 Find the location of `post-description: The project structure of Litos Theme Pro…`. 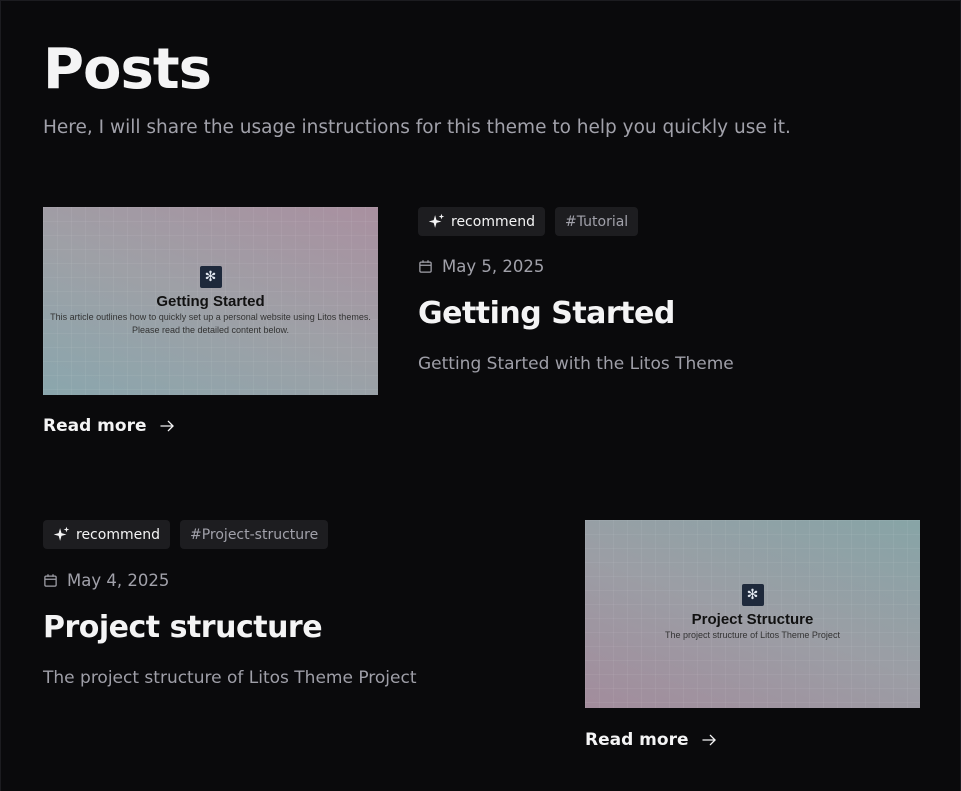

post-description: The project structure of Litos Theme Pro… is located at coordinates (230, 678).